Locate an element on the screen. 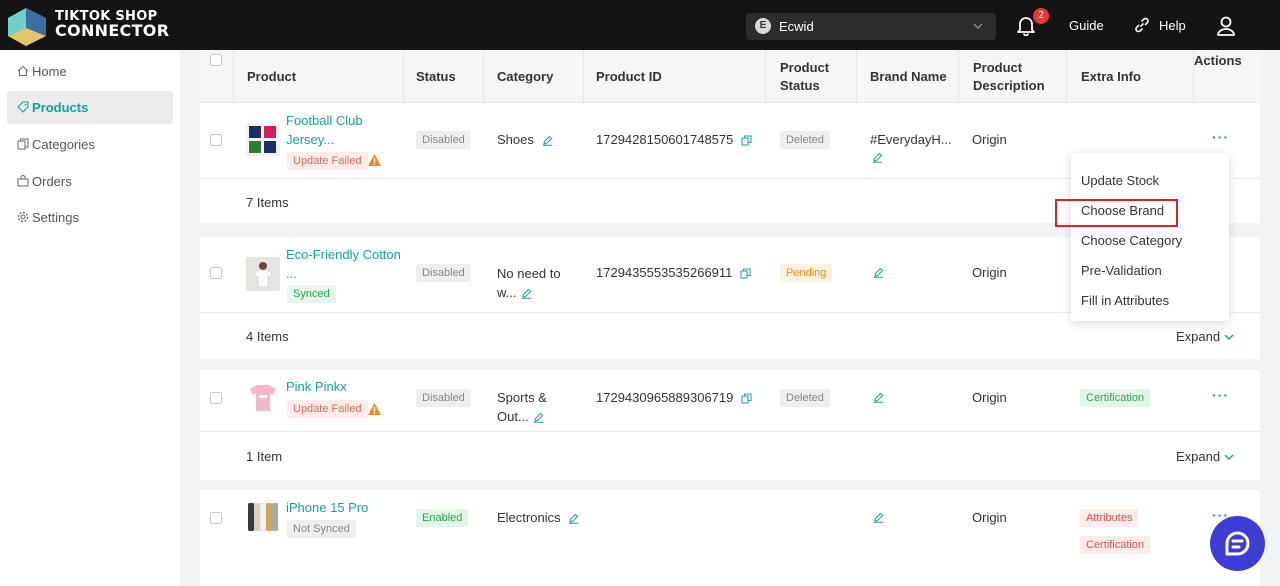 The image size is (1280, 586). sidebar-item-orders: Orders is located at coordinates (90, 181).